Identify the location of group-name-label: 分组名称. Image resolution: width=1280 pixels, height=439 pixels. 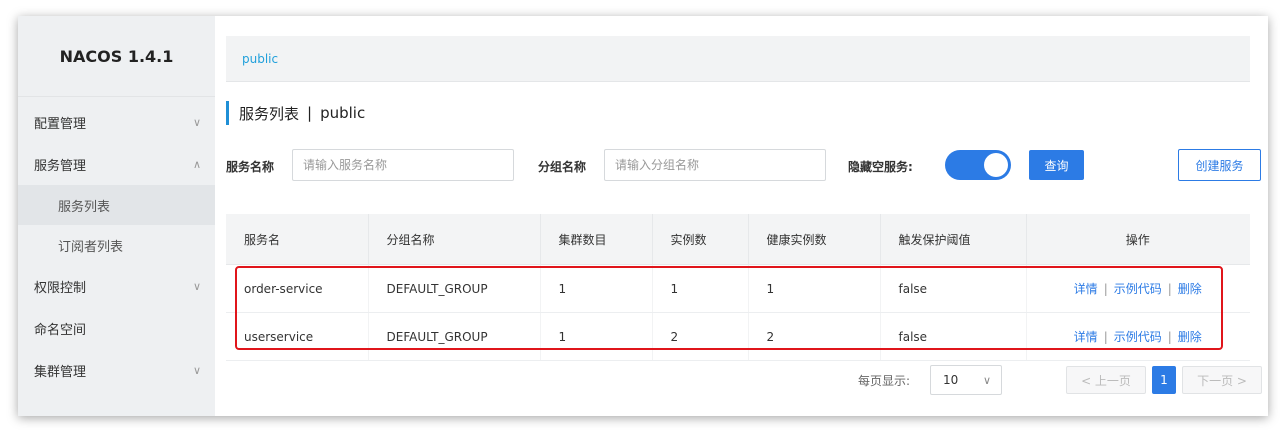
(562, 166).